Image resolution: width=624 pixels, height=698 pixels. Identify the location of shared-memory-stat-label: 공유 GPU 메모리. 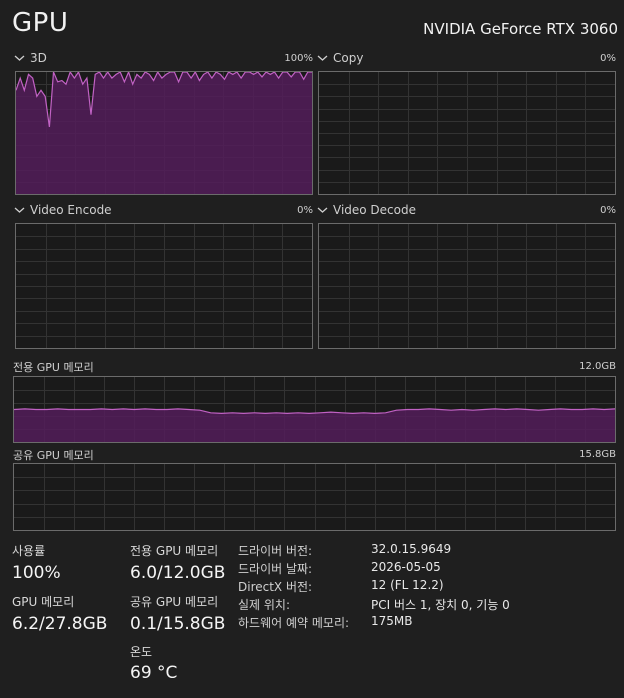
(174, 602).